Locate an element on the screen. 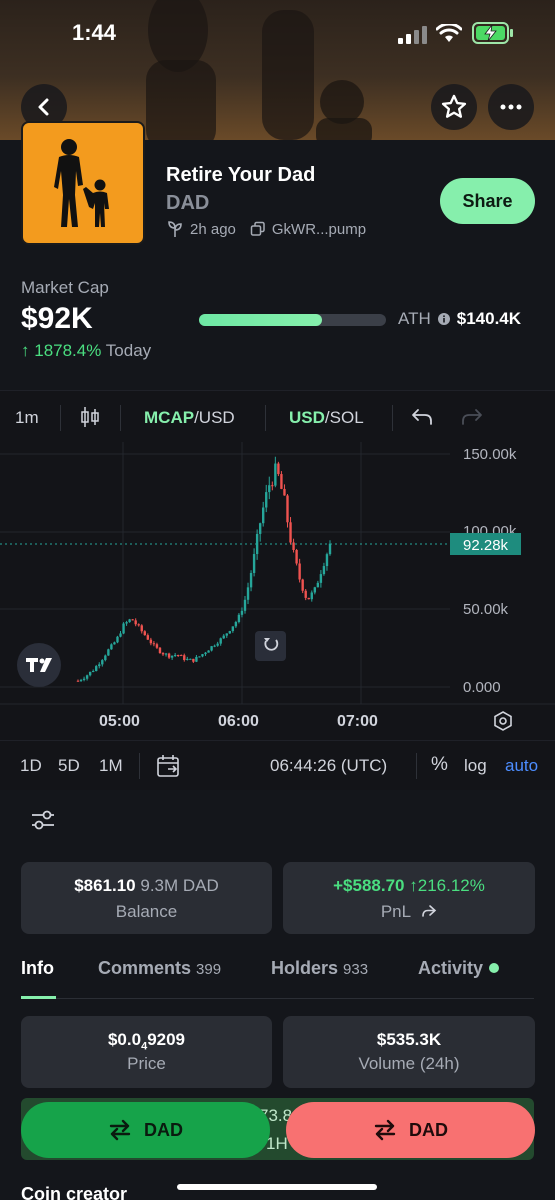 The height and width of the screenshot is (1200, 555). status-bar: 1:44 is located at coordinates (277, 34).